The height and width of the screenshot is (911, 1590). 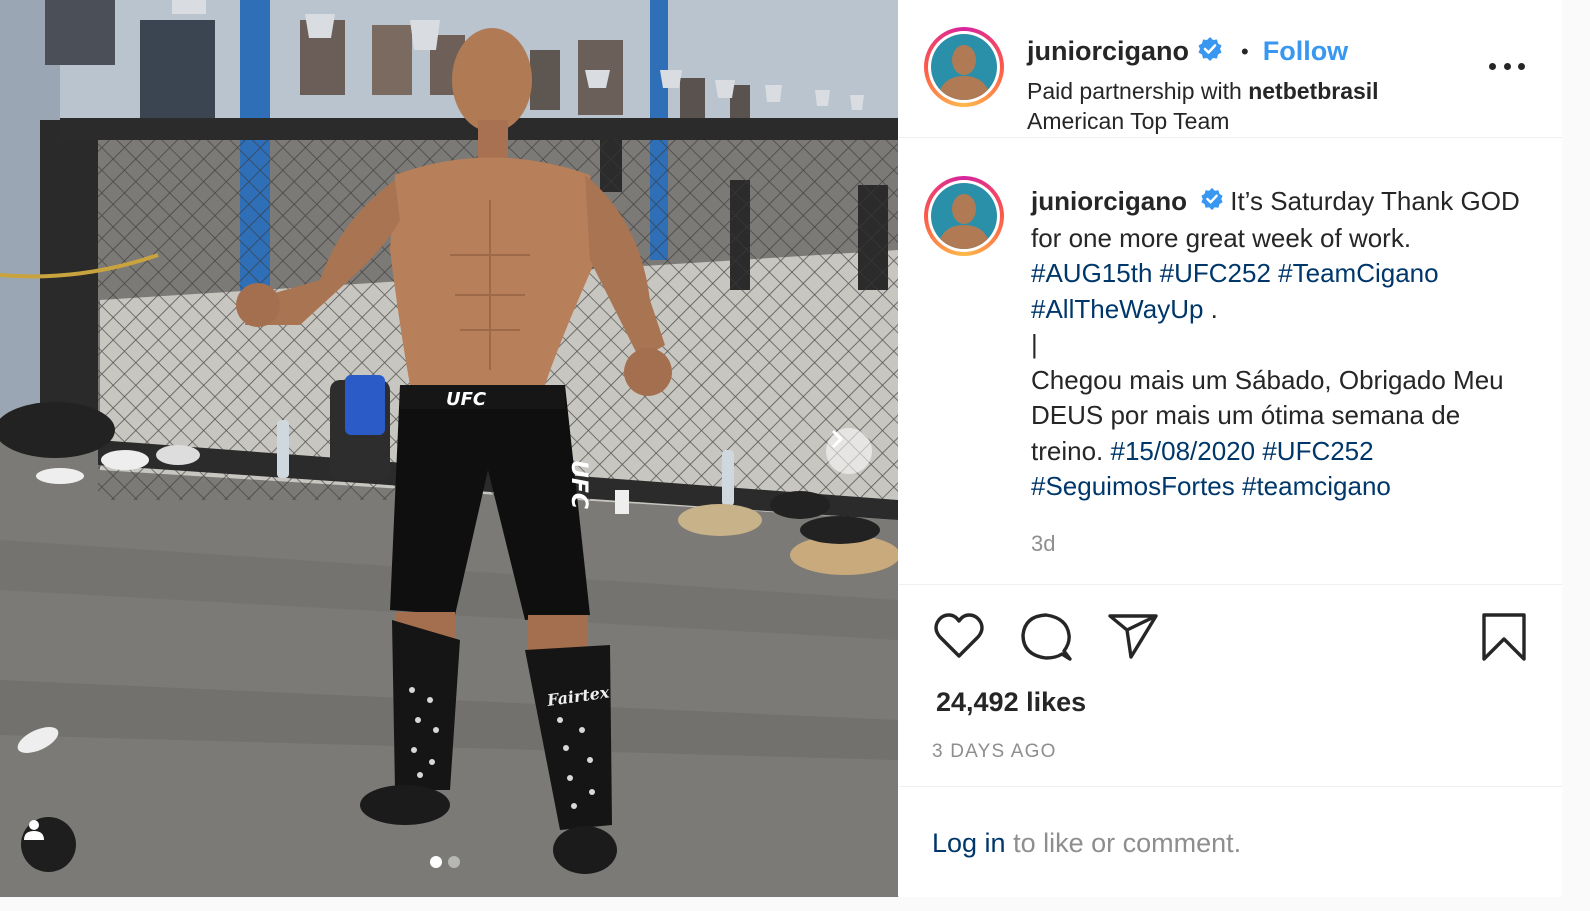 What do you see at coordinates (34, 830) in the screenshot?
I see `user-tag-icon` at bounding box center [34, 830].